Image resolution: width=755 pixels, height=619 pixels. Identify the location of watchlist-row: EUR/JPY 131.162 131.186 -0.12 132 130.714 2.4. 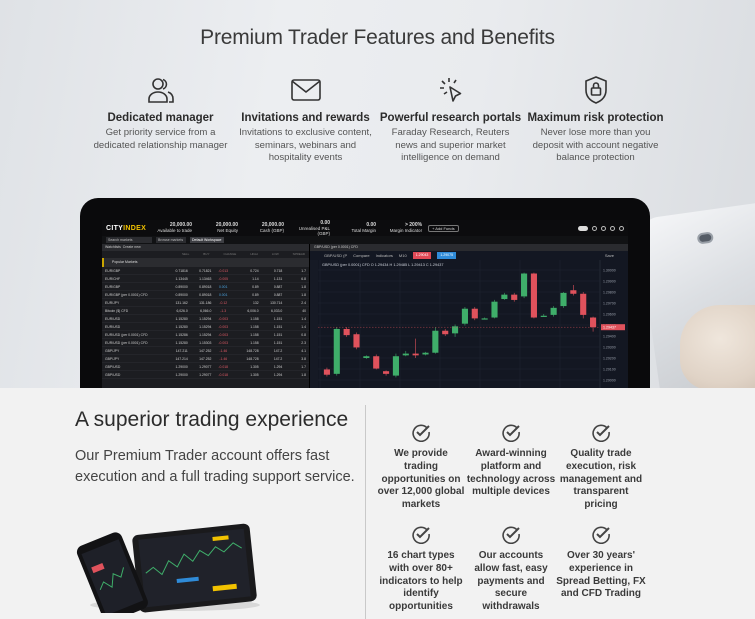
(205, 303).